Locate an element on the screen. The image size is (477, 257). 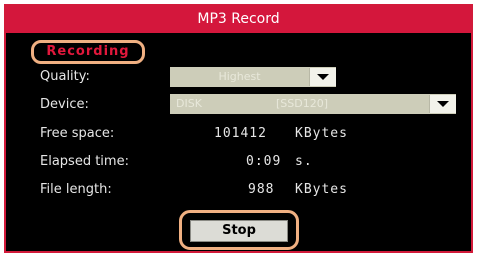
file-length-unit: KBytes is located at coordinates (321, 189).